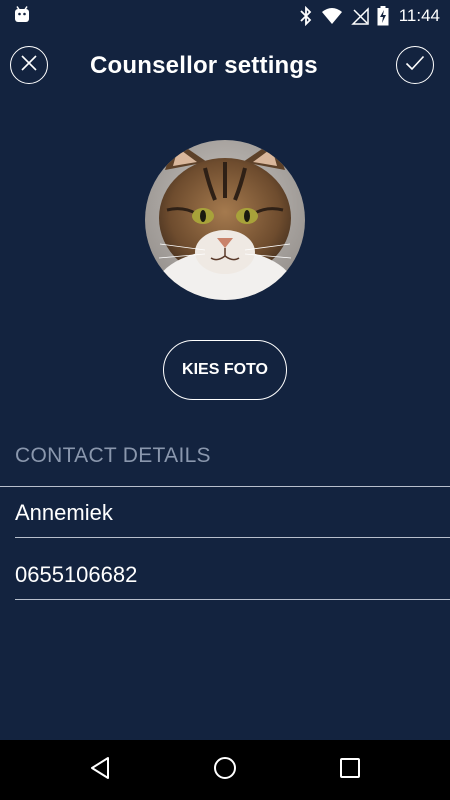 This screenshot has width=450, height=800. Describe the element at coordinates (204, 65) in the screenshot. I see `page-title: Counsellor settings` at that location.